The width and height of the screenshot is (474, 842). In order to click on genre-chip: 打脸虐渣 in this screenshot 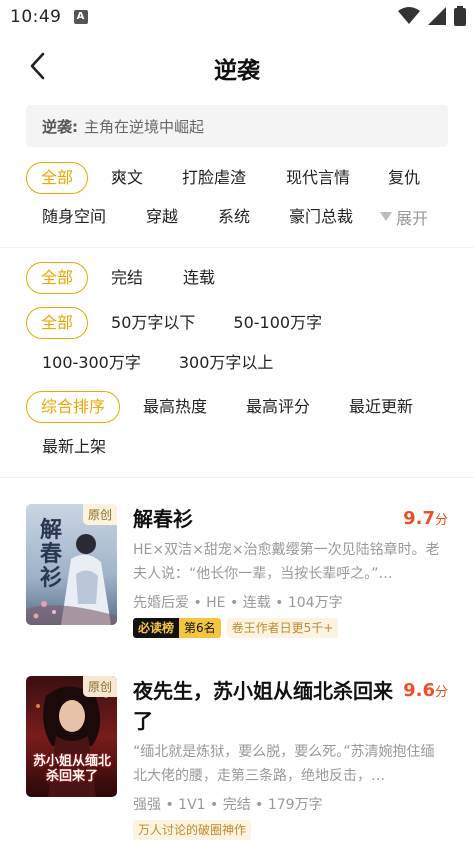, I will do `click(214, 178)`.